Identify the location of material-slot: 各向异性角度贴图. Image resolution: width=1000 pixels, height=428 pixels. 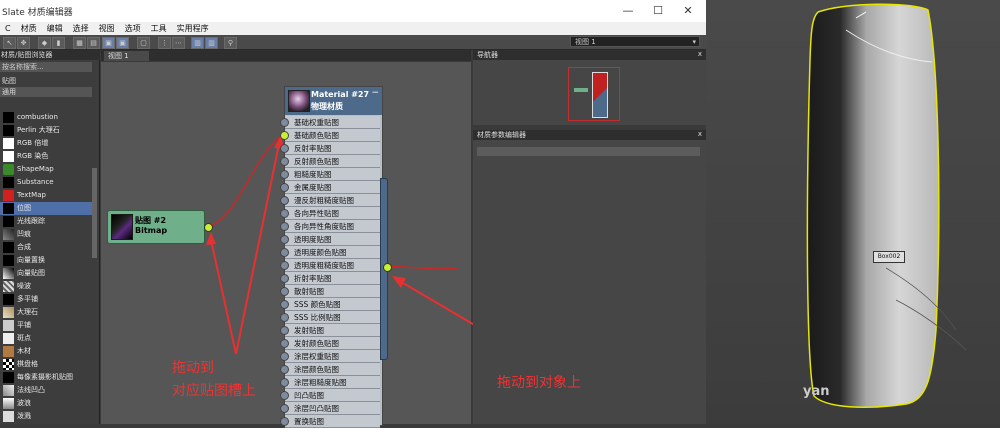
(330, 226).